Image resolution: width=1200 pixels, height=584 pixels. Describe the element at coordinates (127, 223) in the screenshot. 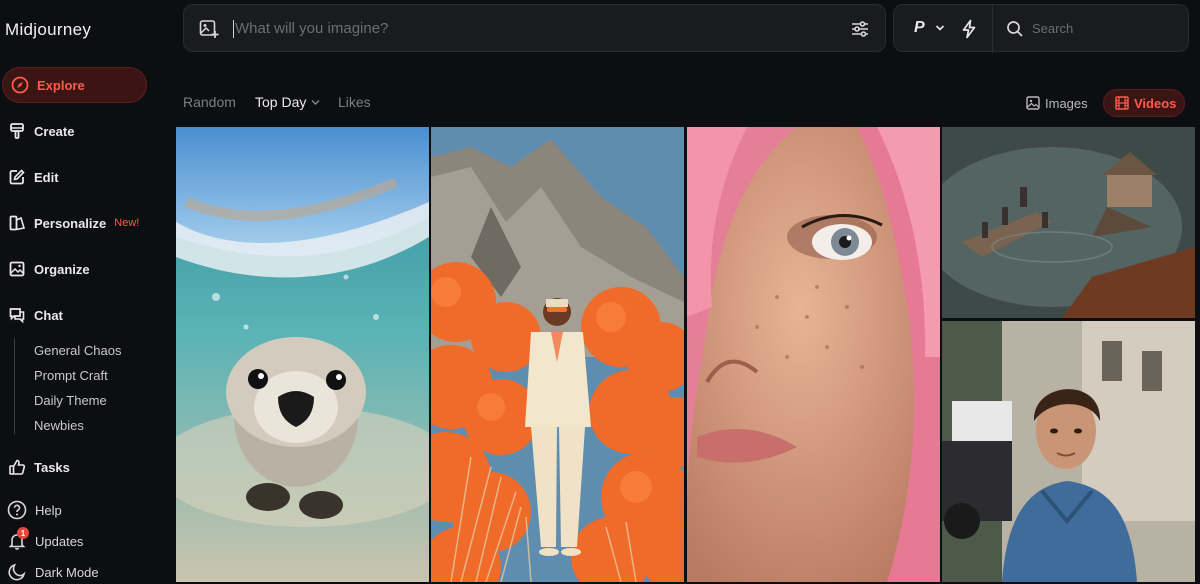

I see `new-badge: New!` at that location.